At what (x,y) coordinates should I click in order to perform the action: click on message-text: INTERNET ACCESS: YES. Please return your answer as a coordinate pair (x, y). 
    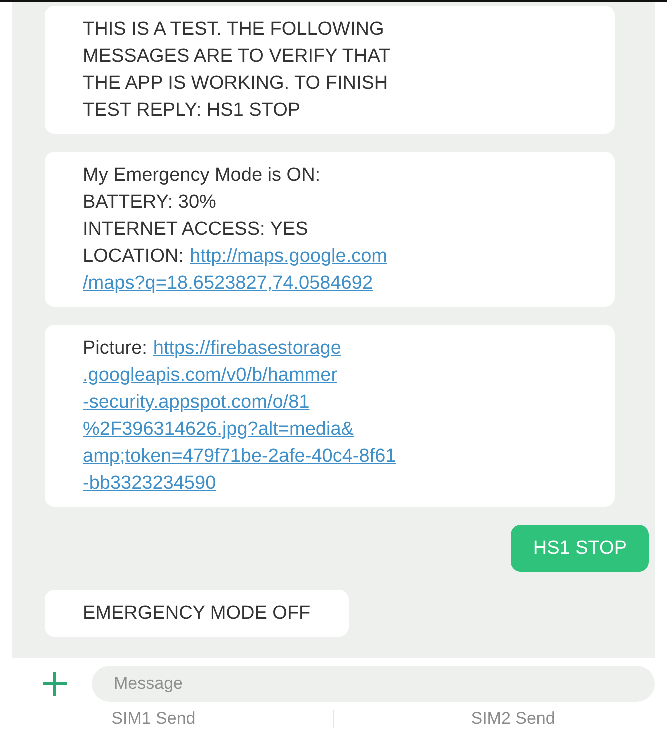
    Looking at the image, I should click on (195, 230).